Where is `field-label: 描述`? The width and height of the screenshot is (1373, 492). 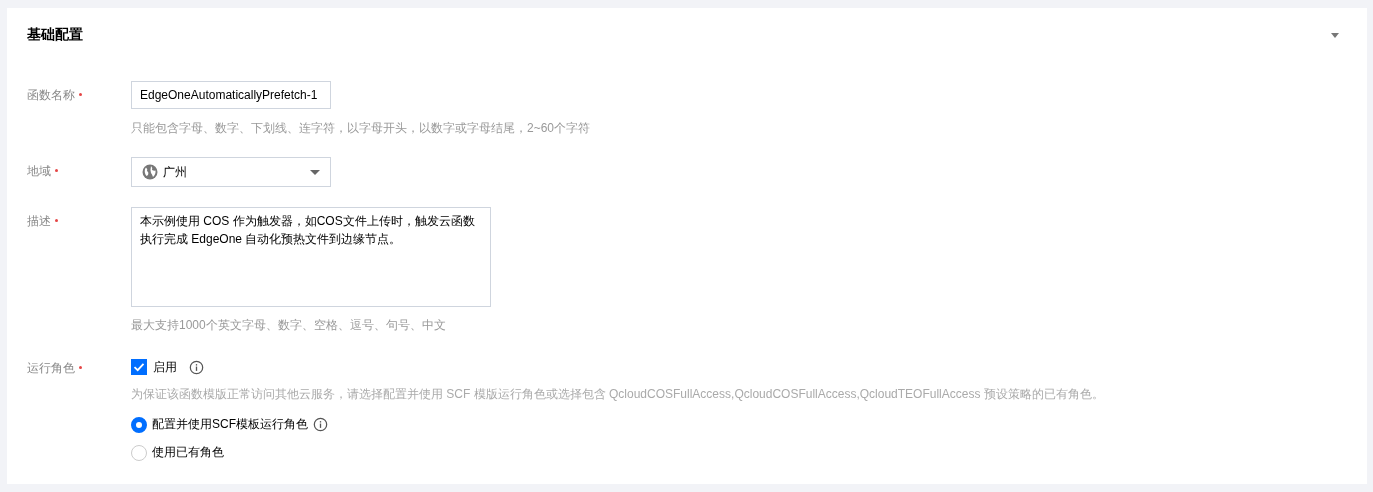 field-label: 描述 is located at coordinates (39, 221).